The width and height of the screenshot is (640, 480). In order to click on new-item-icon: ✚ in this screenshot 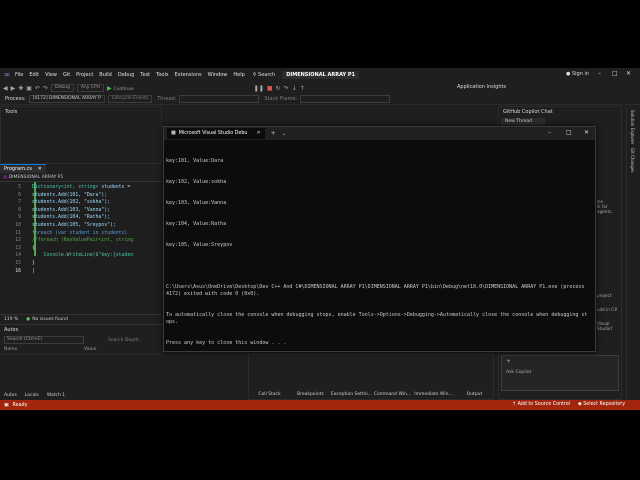, I will do `click(20, 88)`.